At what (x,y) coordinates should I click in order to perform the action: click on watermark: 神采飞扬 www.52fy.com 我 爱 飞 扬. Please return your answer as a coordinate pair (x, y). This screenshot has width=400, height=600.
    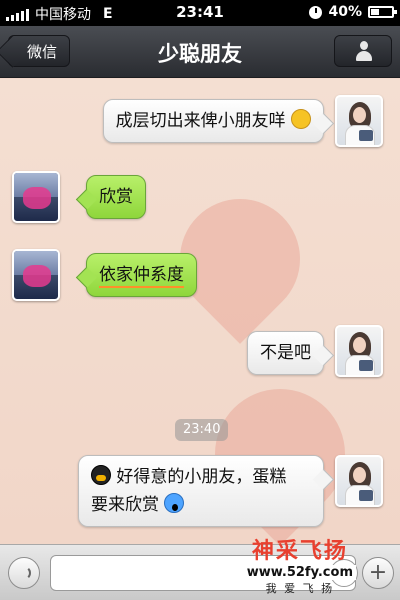
    Looking at the image, I should click on (299, 564).